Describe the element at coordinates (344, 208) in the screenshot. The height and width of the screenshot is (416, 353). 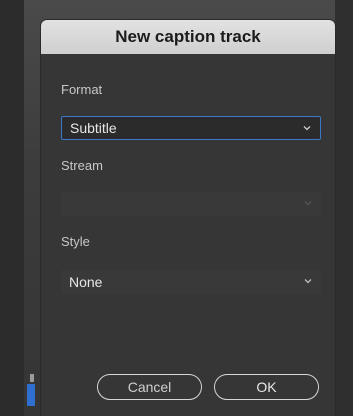
I see `right-panel-edge` at that location.